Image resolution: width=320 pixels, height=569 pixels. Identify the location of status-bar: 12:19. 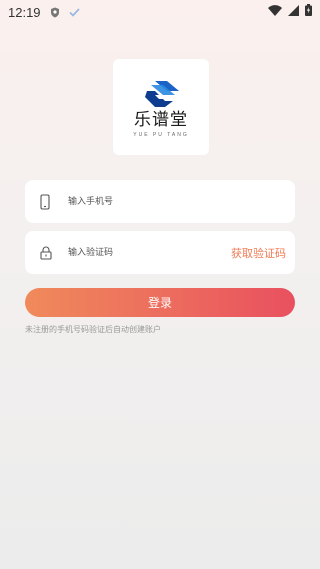
(160, 12).